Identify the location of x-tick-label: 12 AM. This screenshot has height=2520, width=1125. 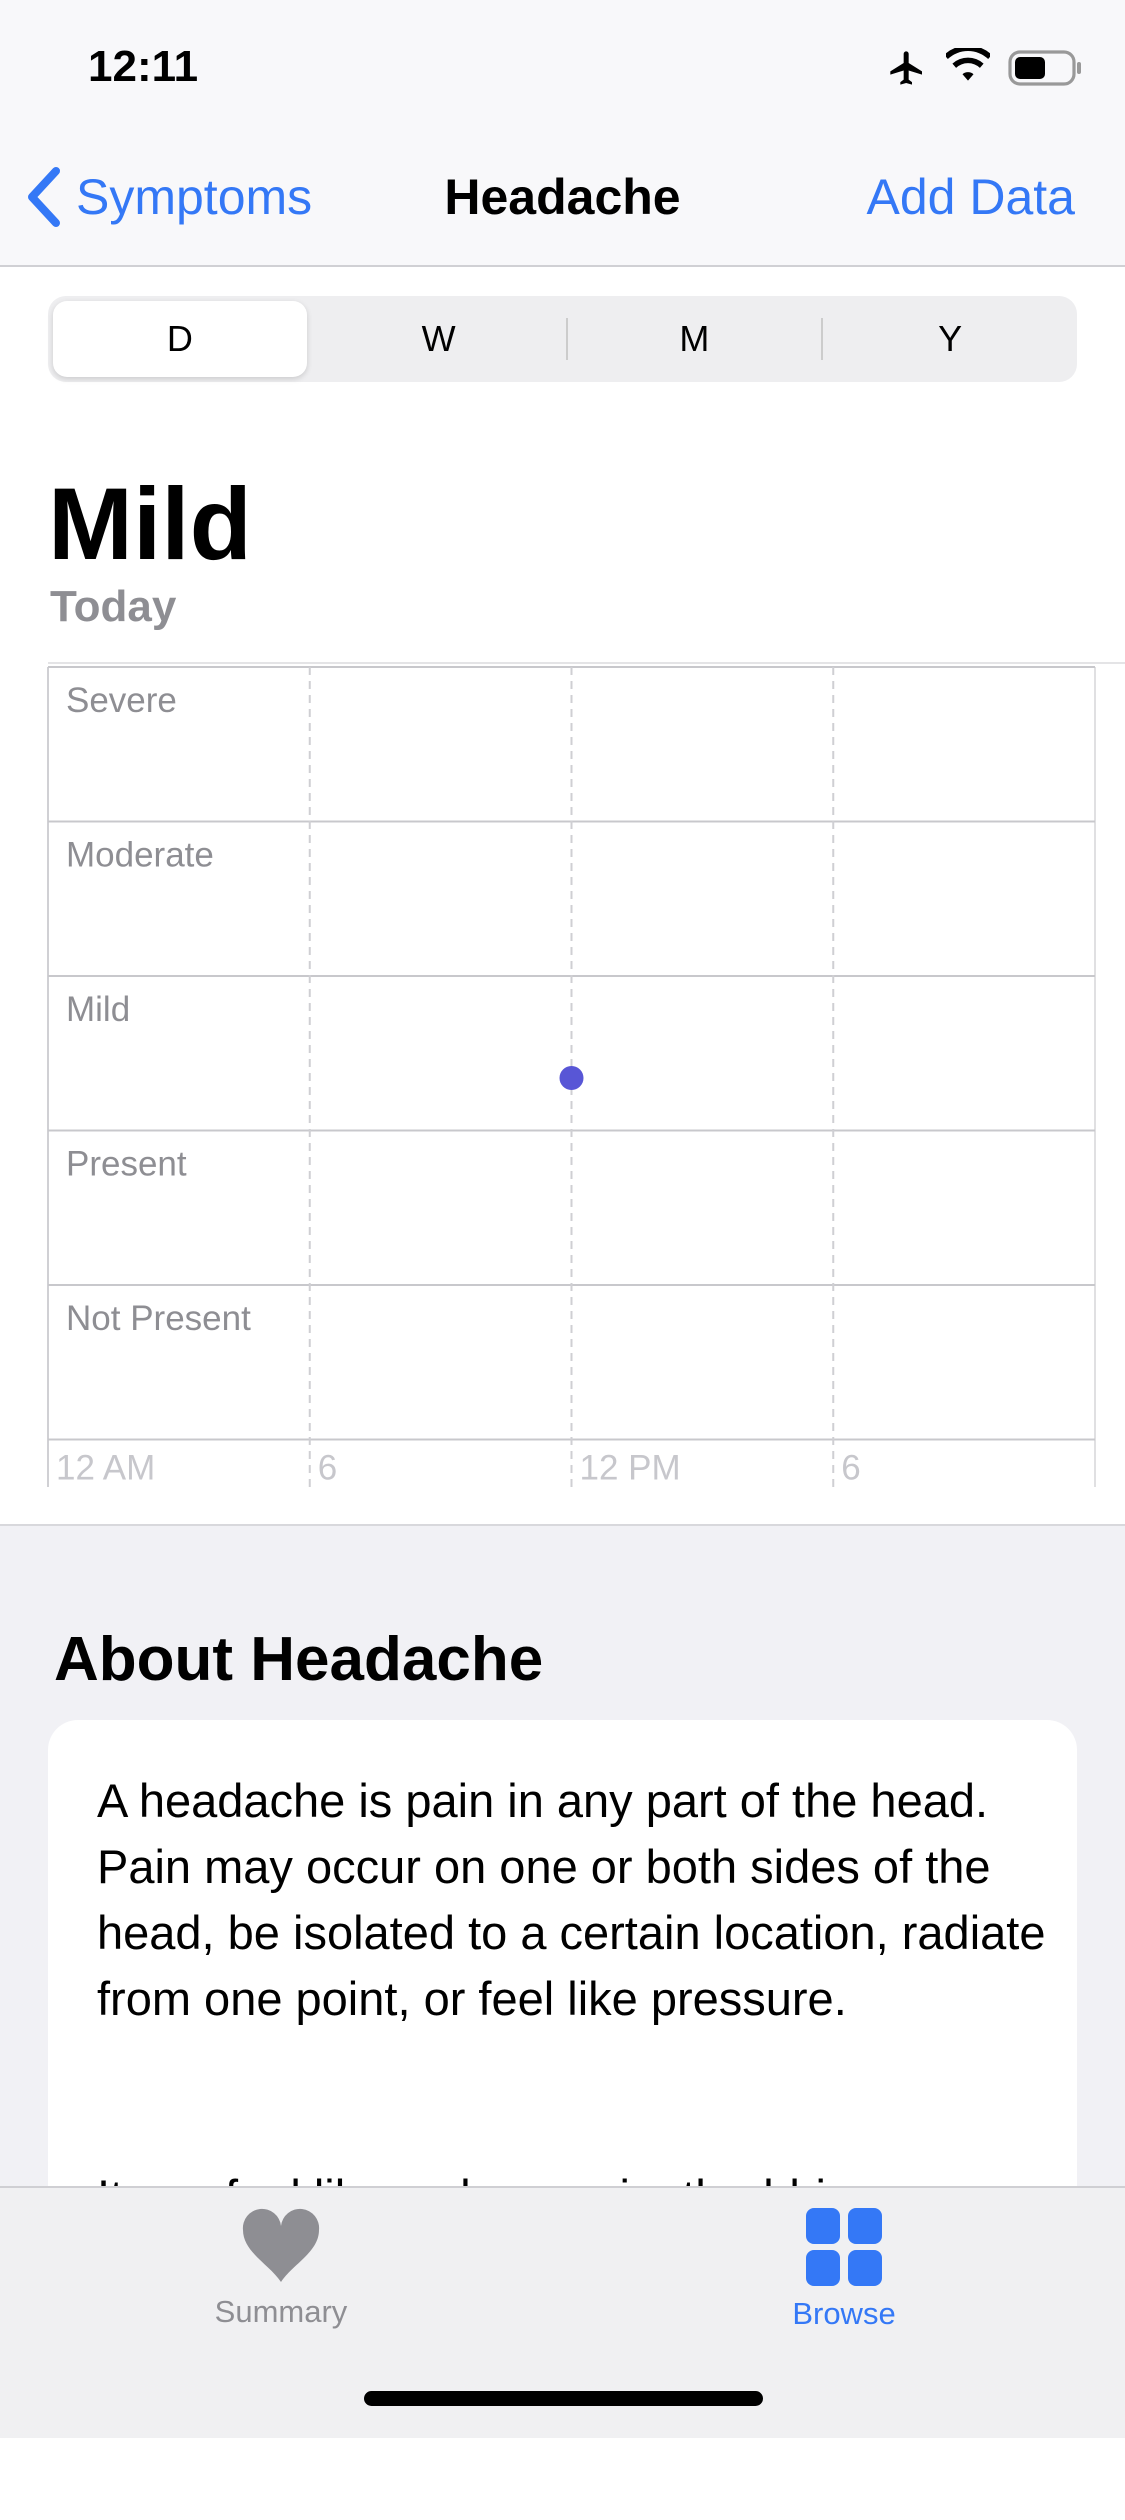
(105, 1468).